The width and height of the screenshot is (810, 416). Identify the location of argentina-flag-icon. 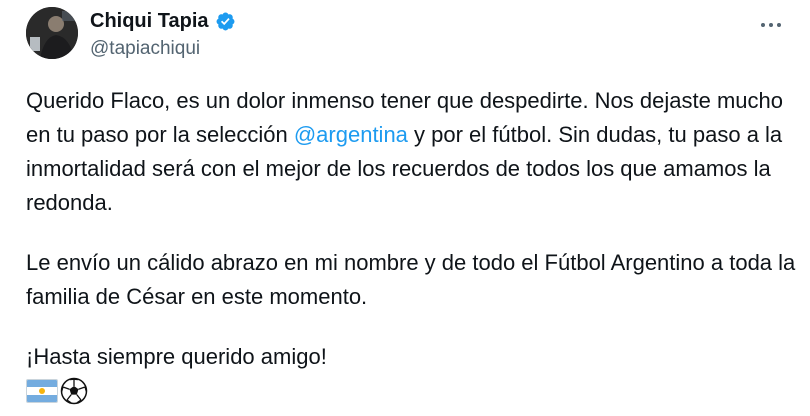
(42, 391).